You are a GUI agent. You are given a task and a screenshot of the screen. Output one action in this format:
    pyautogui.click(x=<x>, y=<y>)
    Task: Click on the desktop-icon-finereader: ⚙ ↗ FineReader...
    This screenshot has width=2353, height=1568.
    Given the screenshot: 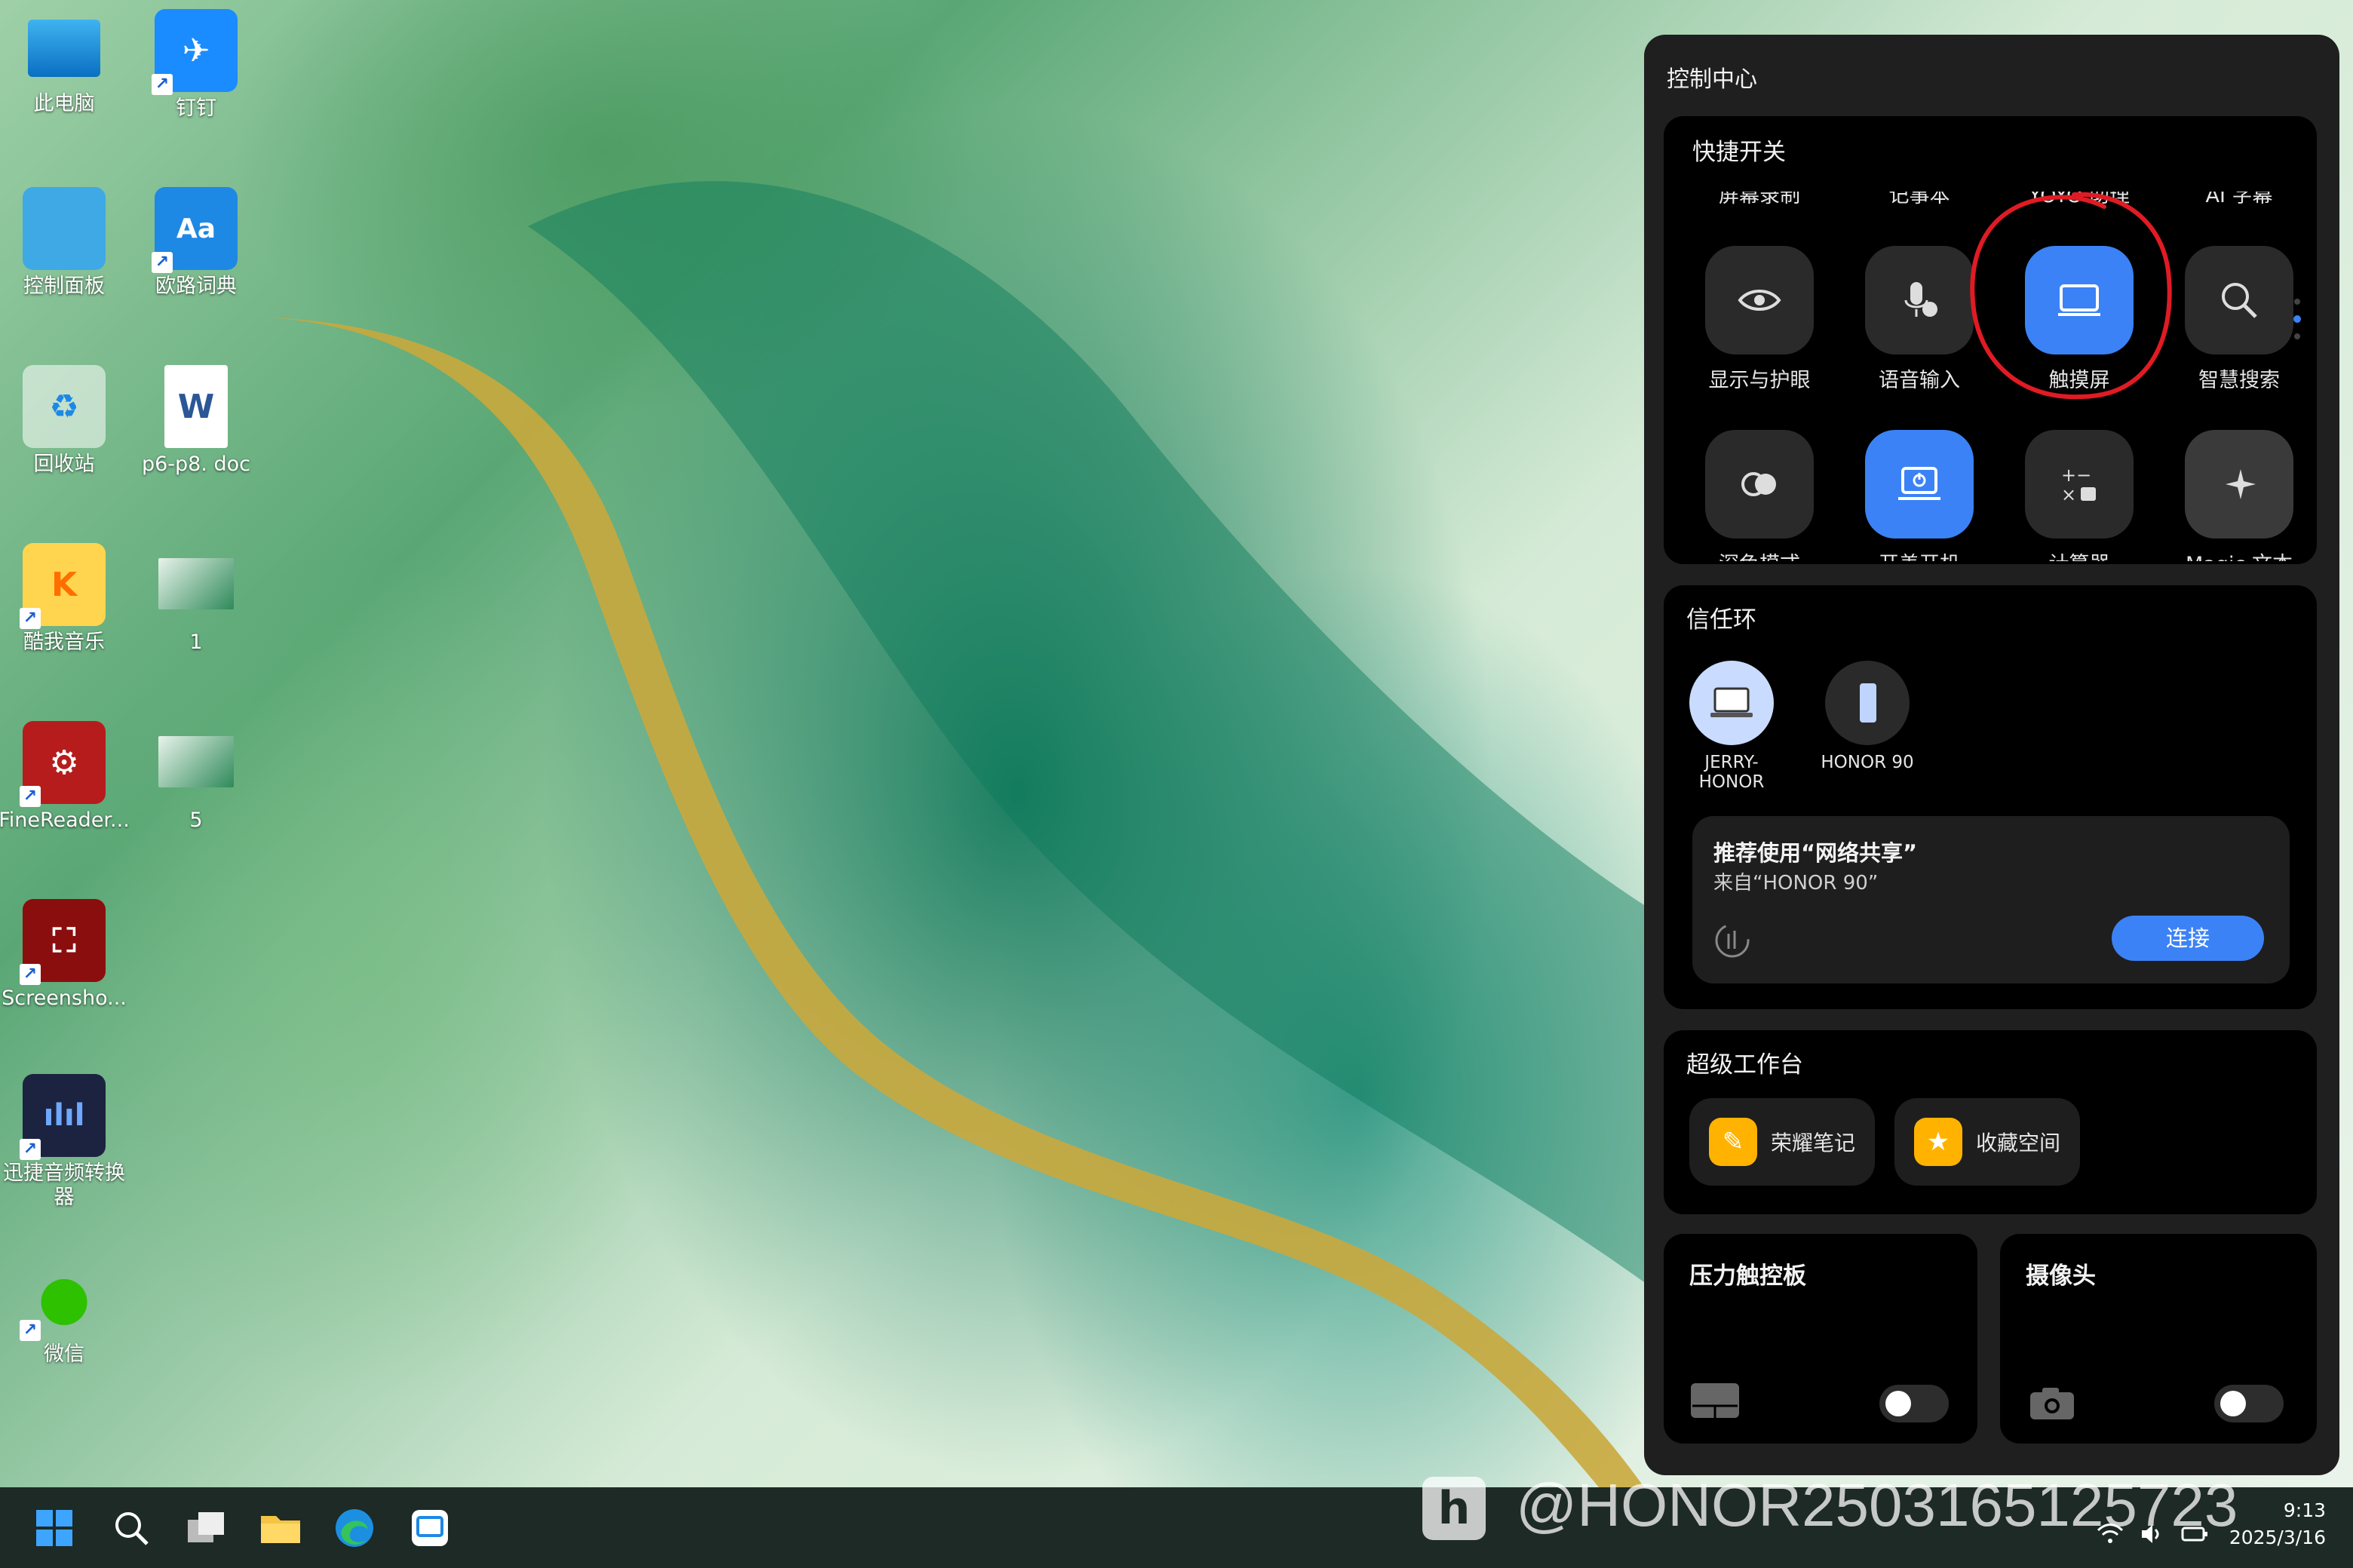 What is the action you would take?
    pyautogui.click(x=65, y=777)
    